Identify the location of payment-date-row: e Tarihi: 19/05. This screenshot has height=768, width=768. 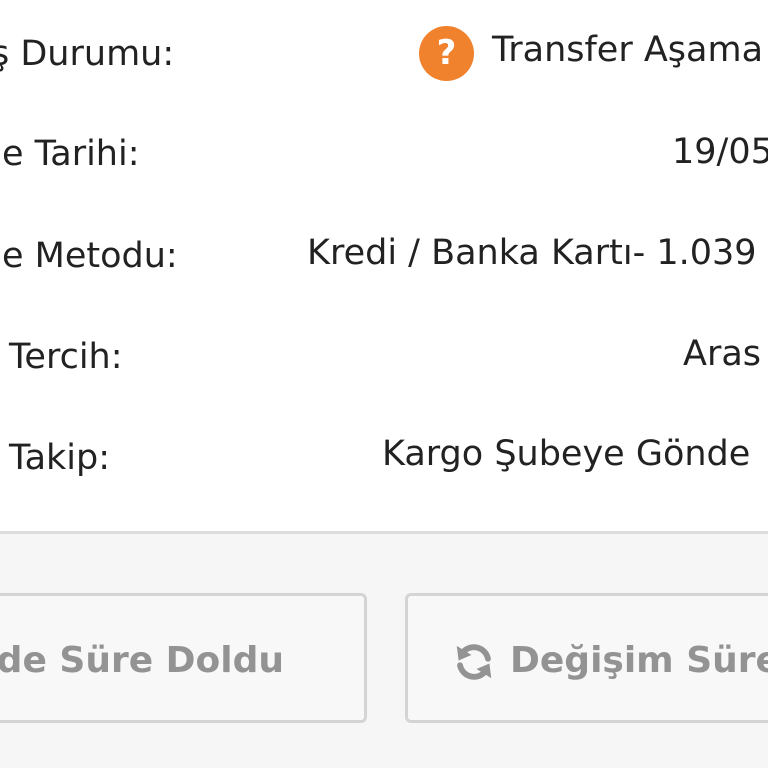
(384, 150).